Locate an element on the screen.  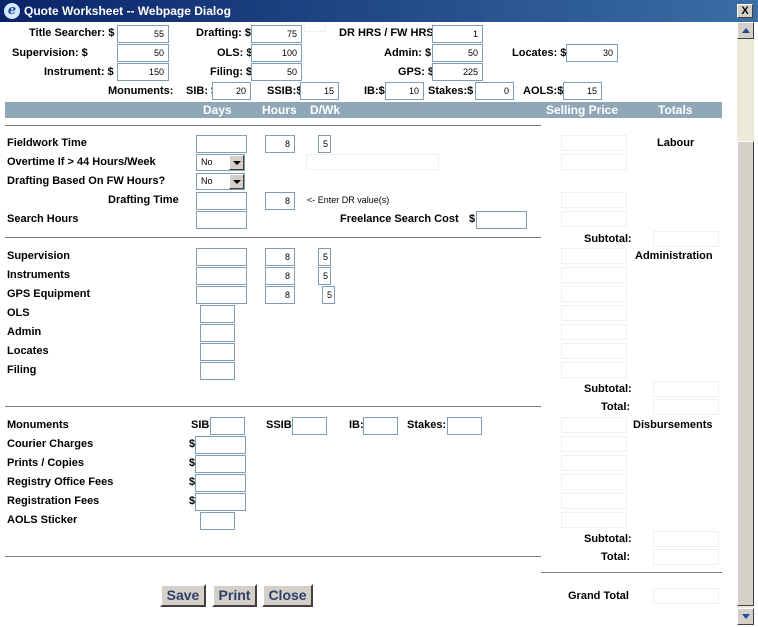
filing-rate-input: 50 is located at coordinates (276, 72).